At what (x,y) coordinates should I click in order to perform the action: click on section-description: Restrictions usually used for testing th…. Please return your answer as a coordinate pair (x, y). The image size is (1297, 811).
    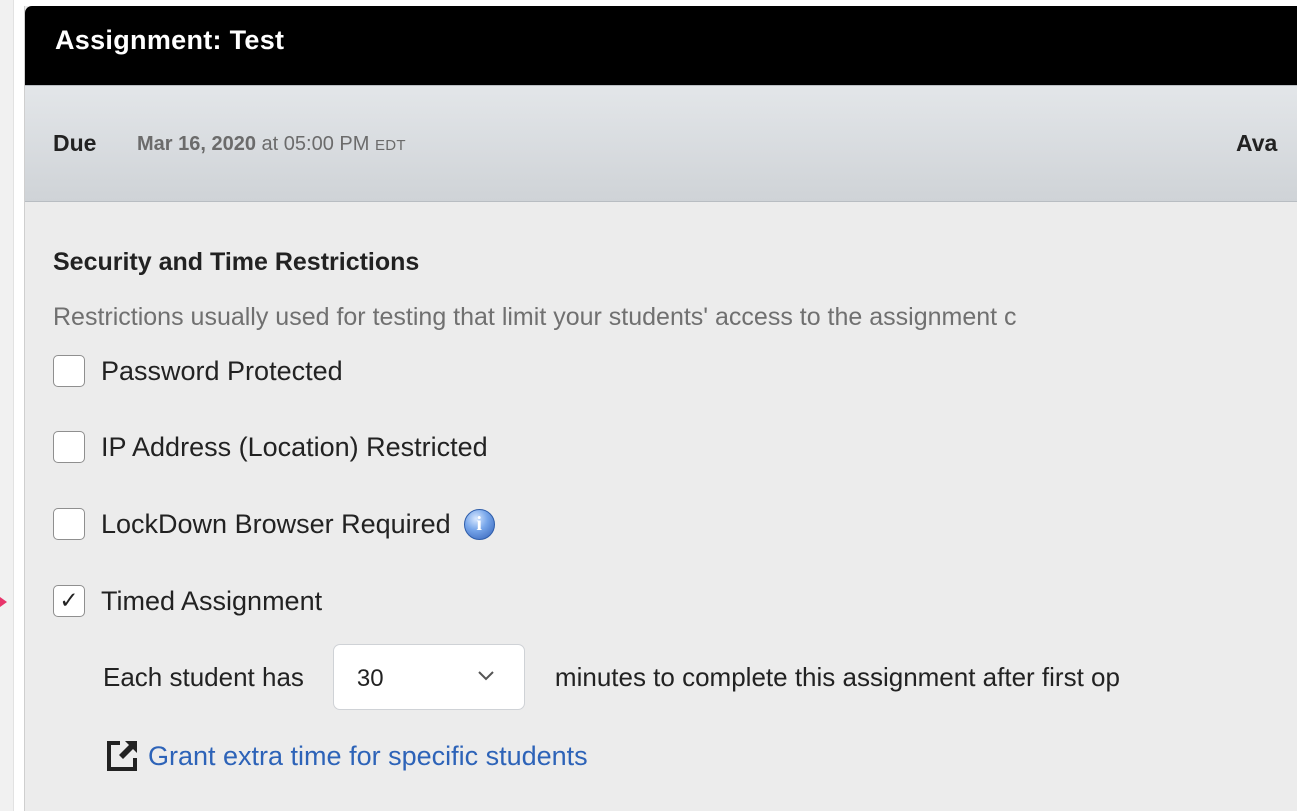
    Looking at the image, I should click on (535, 317).